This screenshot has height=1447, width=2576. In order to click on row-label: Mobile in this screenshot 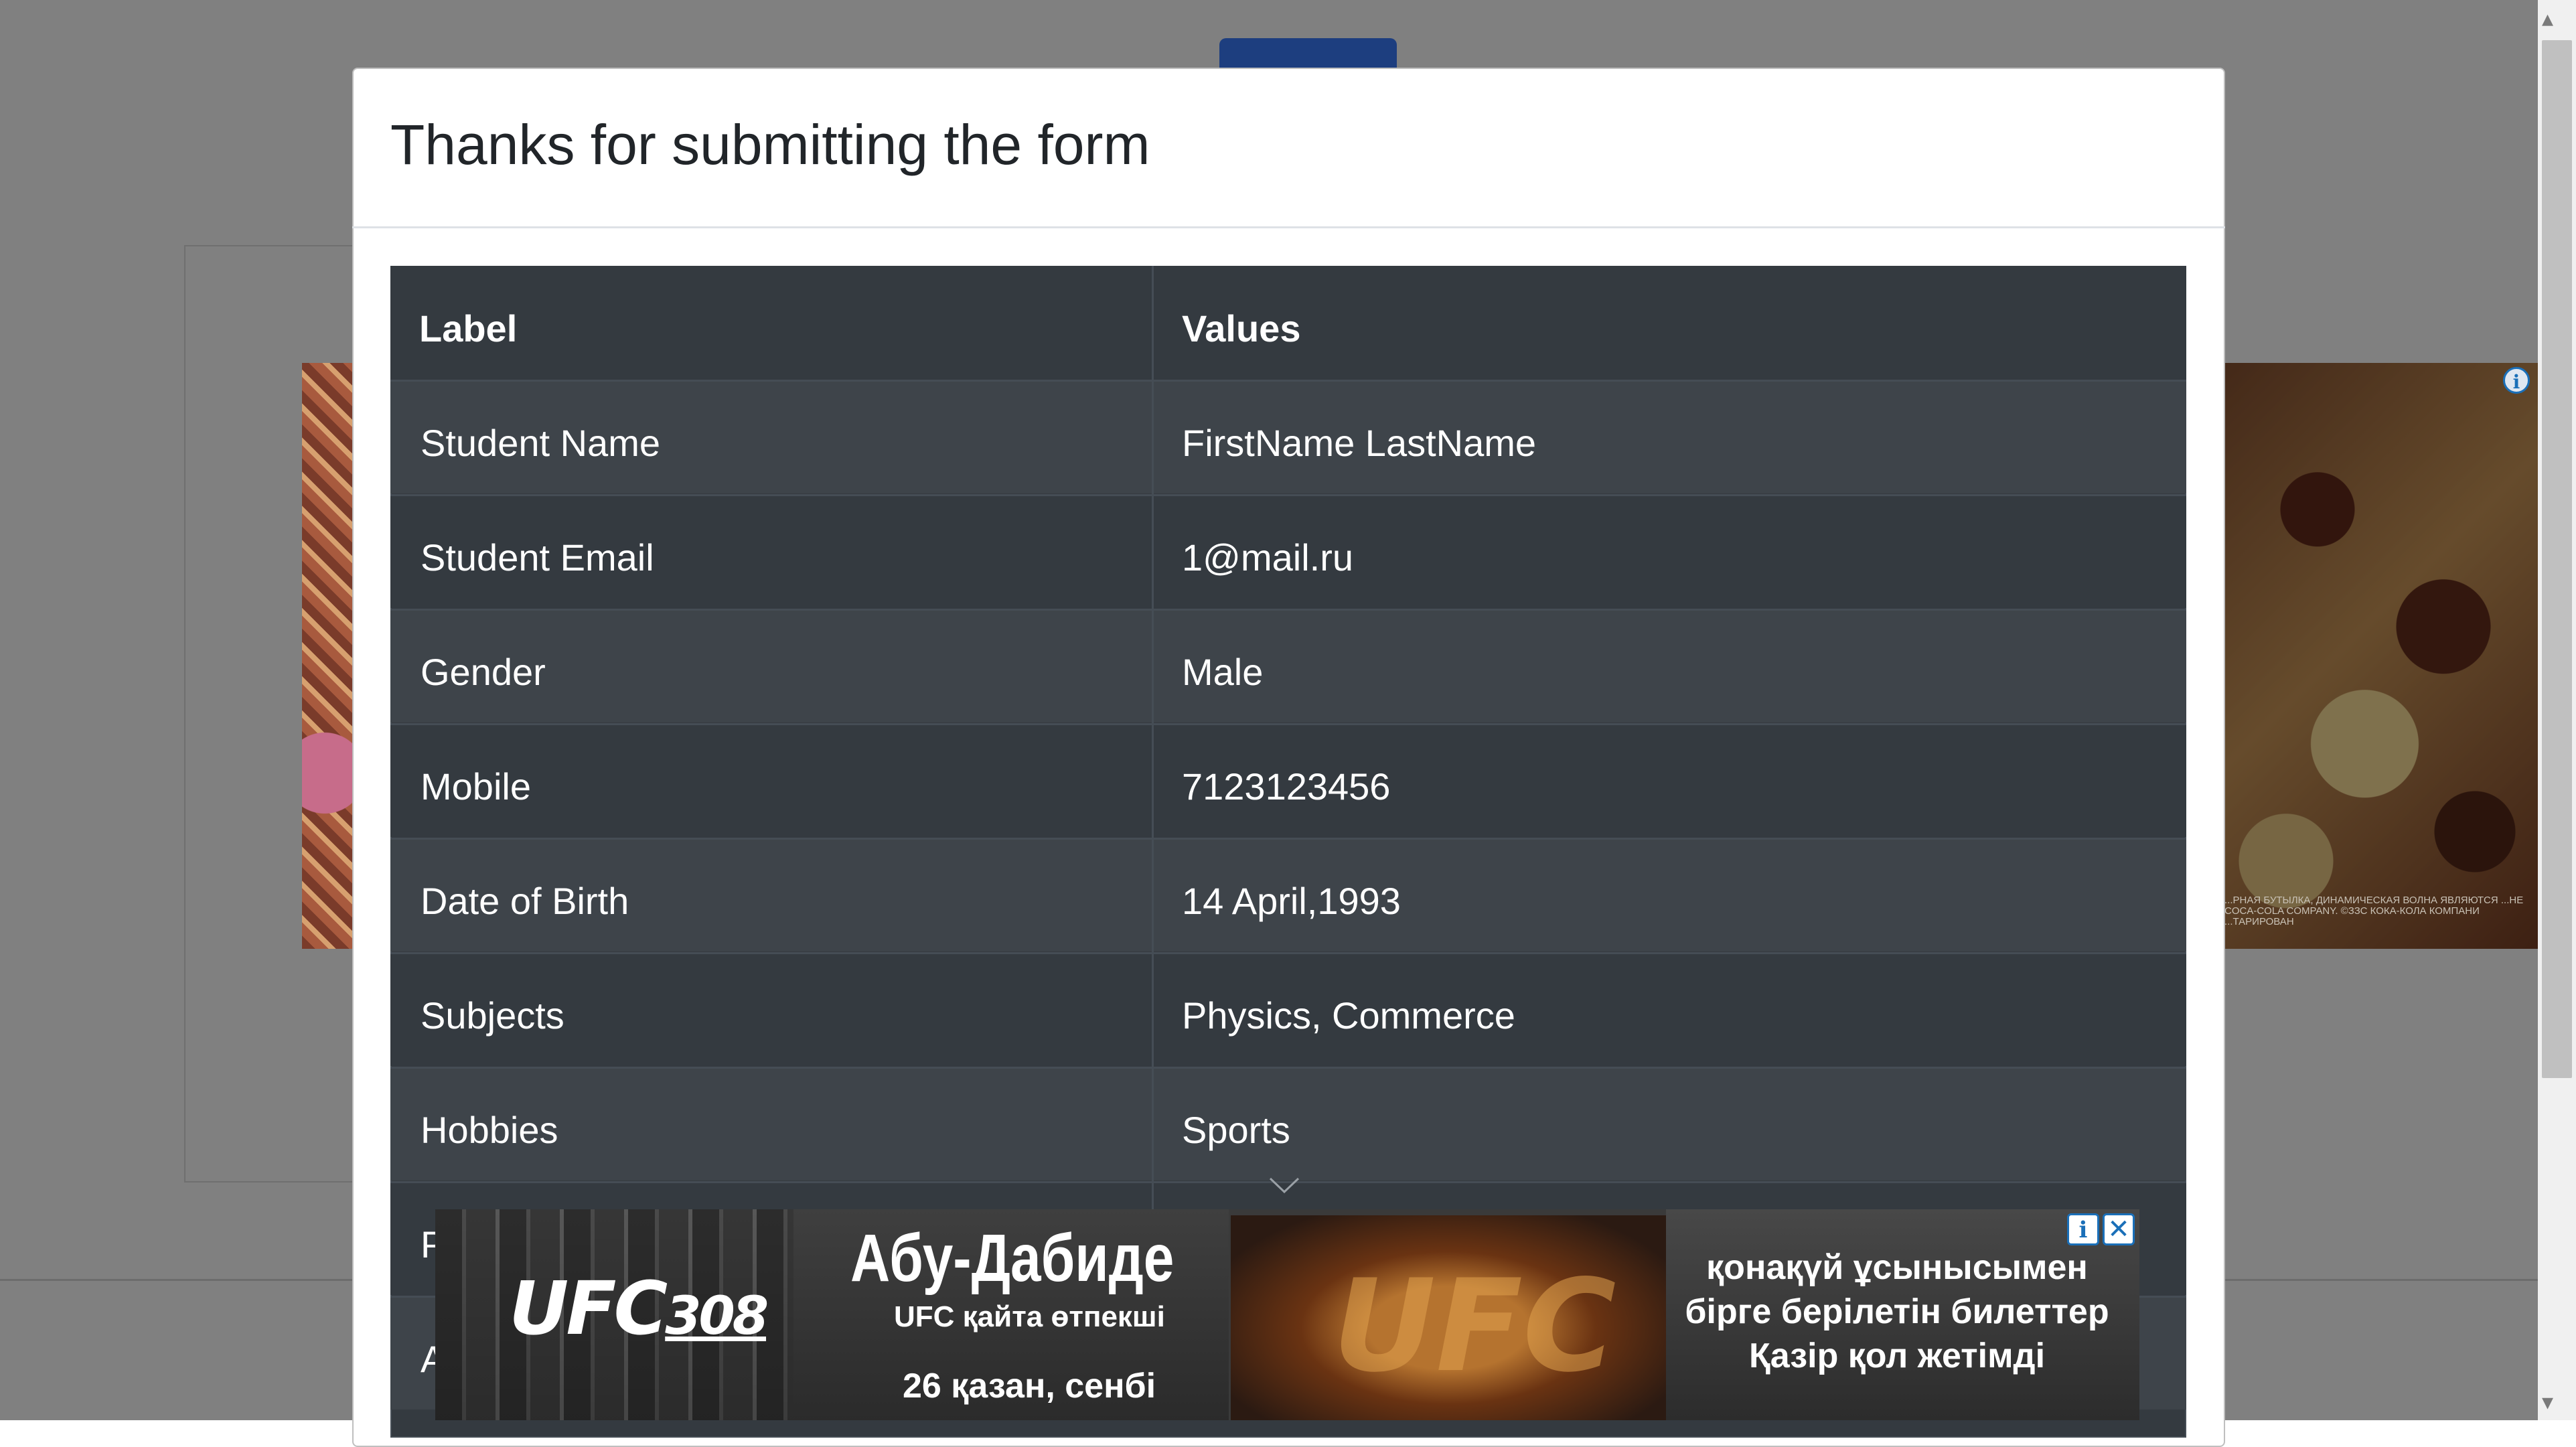, I will do `click(476, 787)`.